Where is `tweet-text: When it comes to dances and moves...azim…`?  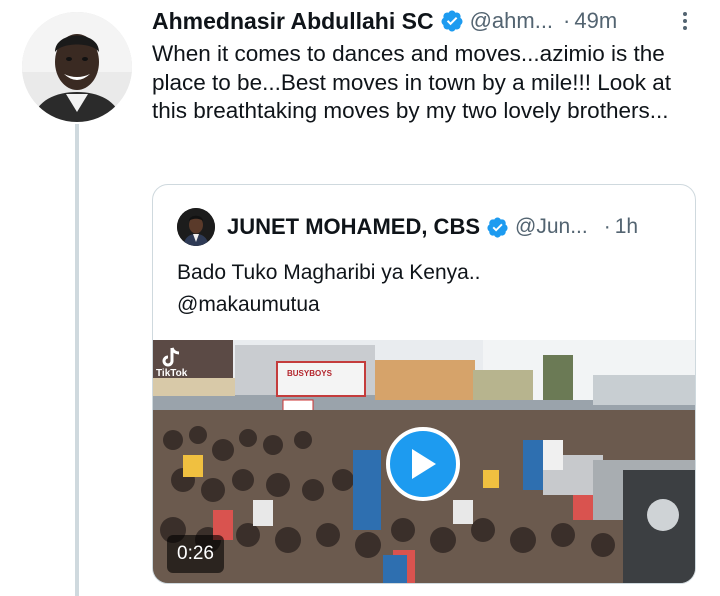
tweet-text: When it comes to dances and moves...azim… is located at coordinates (412, 82).